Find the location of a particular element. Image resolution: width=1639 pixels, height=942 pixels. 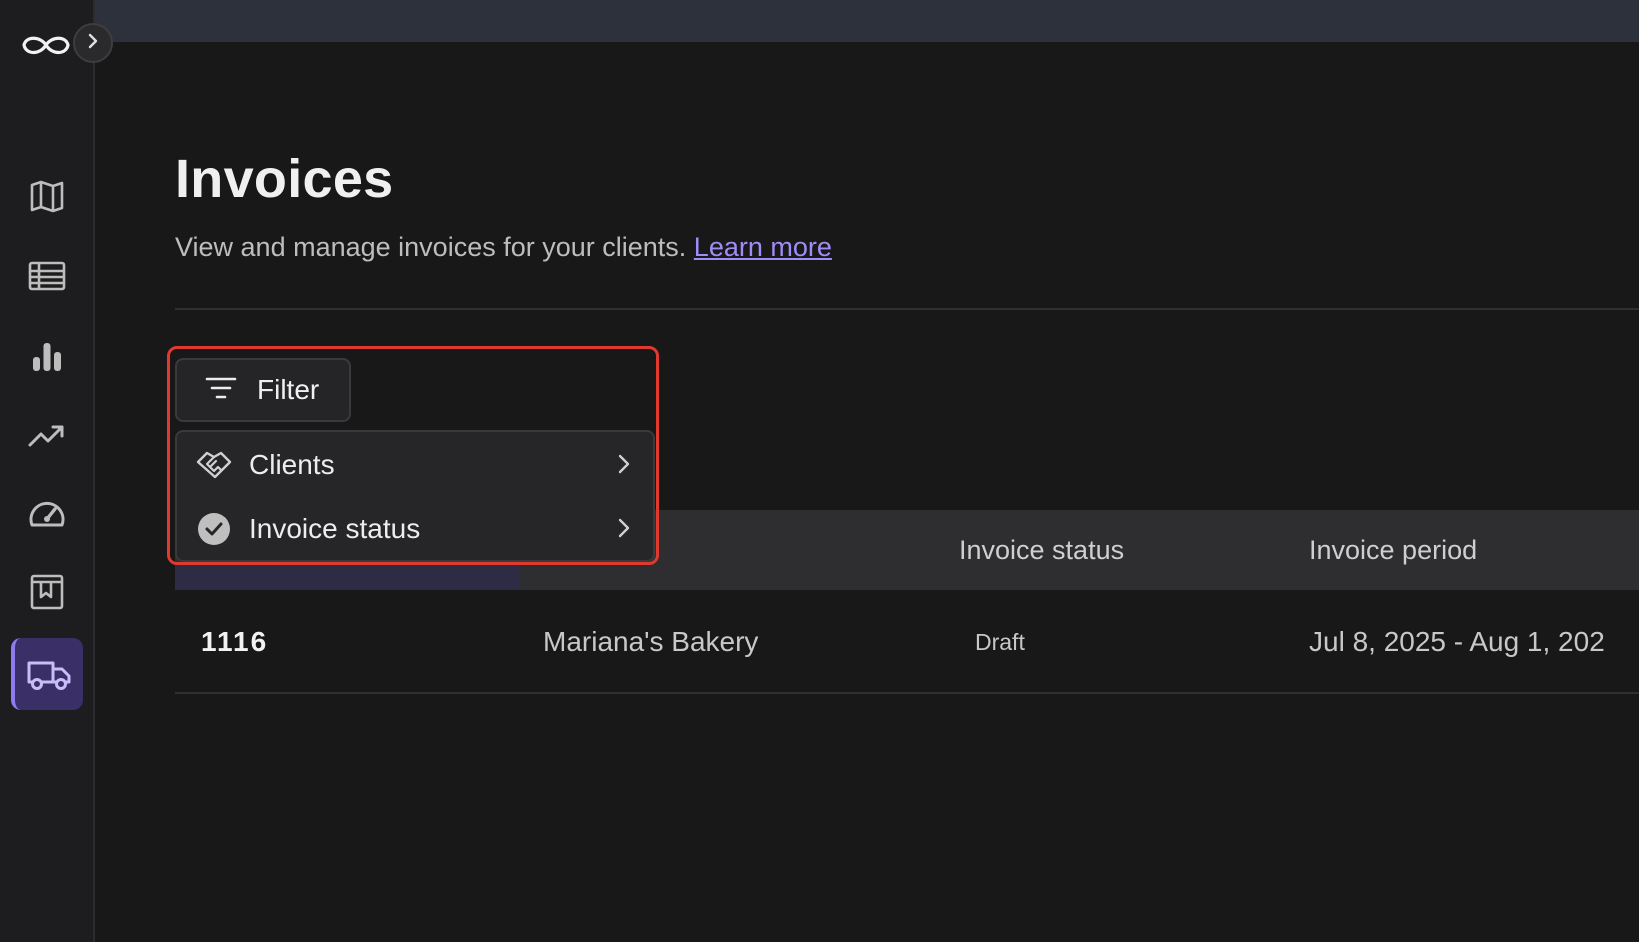

filter-button: Filter is located at coordinates (263, 390).